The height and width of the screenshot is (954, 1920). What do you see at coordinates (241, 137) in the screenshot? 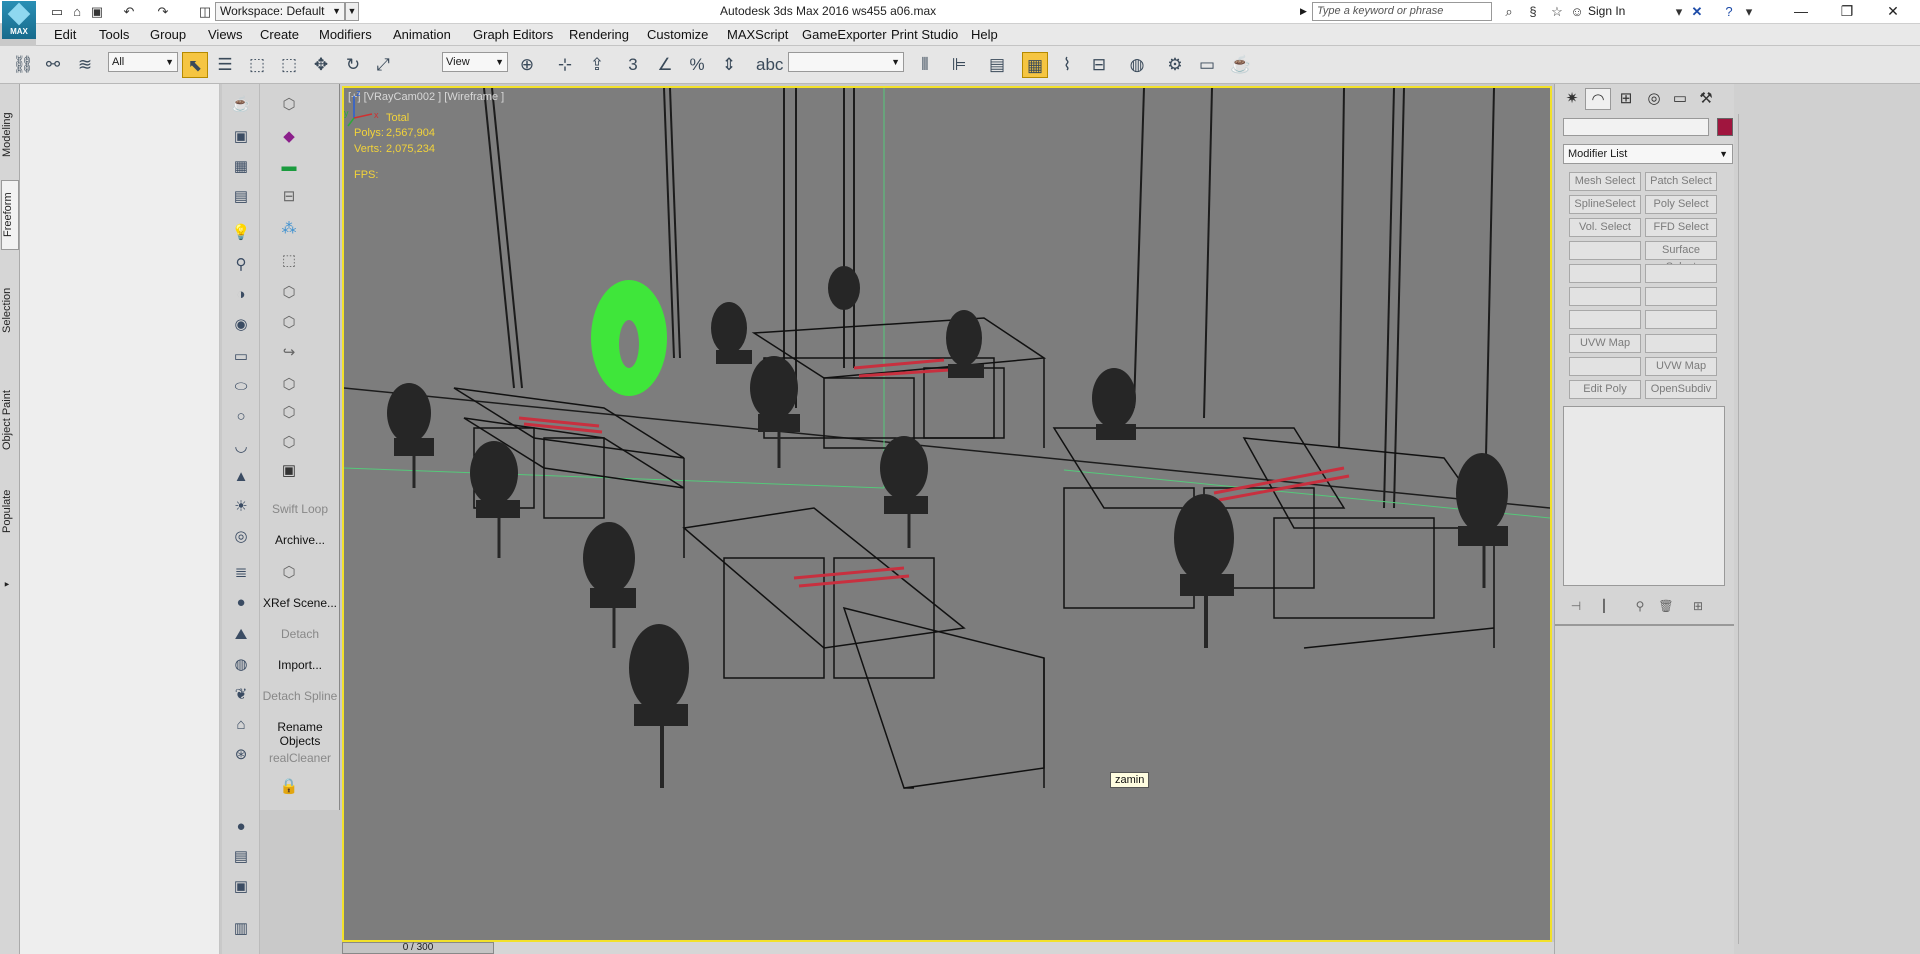
I see `render-frame-icon: ▣` at bounding box center [241, 137].